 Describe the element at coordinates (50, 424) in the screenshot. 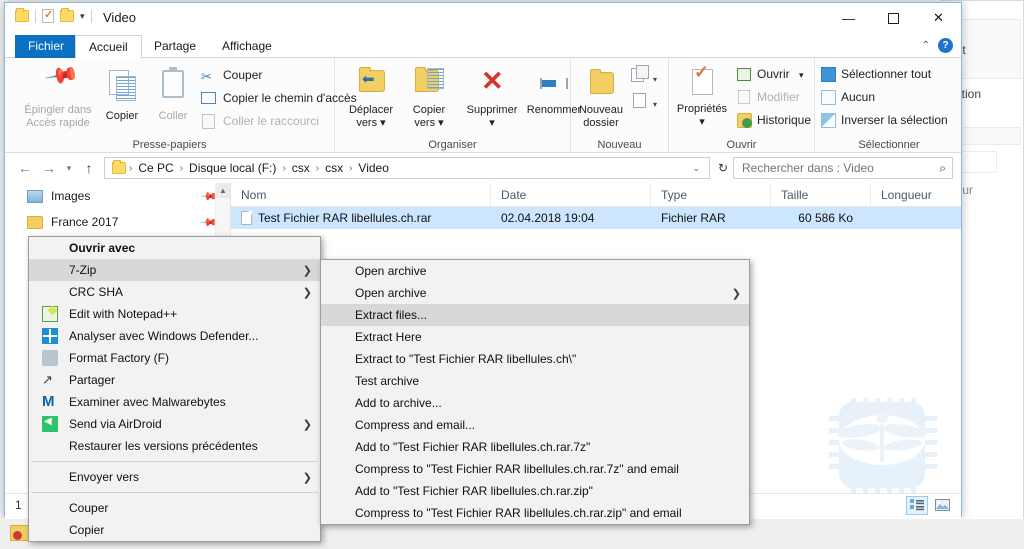

I see `airdroid-icon` at that location.